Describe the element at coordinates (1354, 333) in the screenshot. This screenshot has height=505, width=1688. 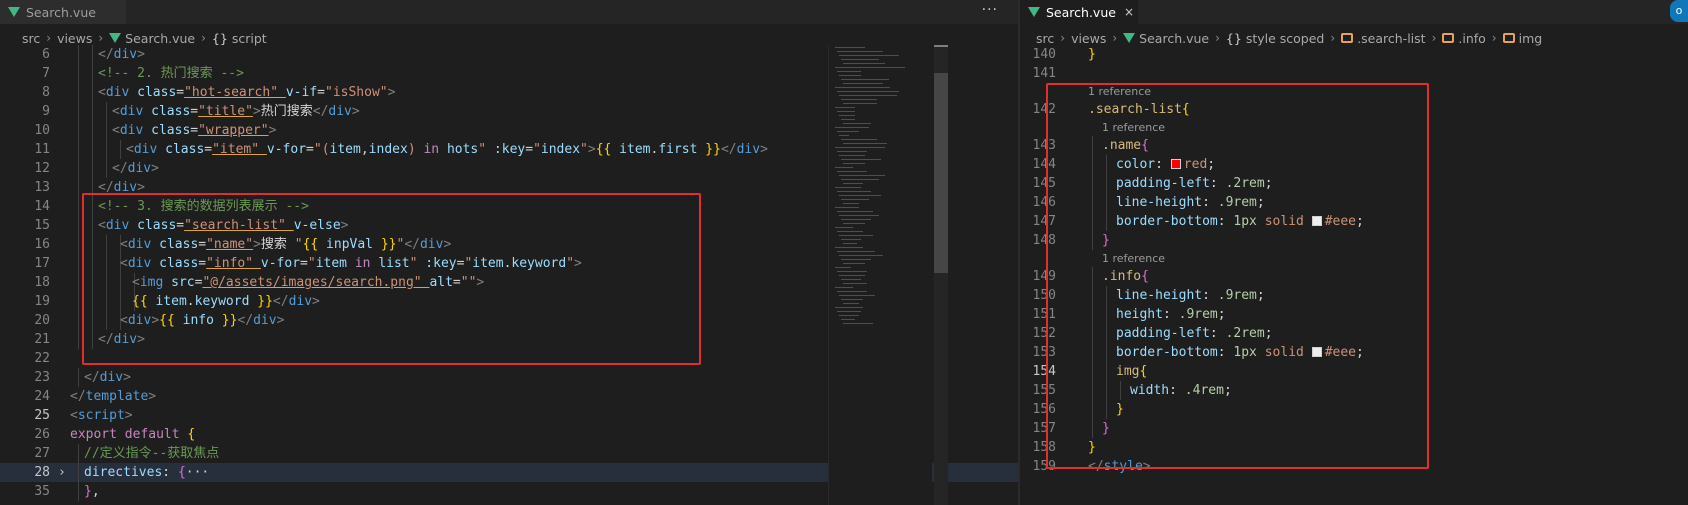
I see `code-line: 152 padding-left: .2rem;` at that location.